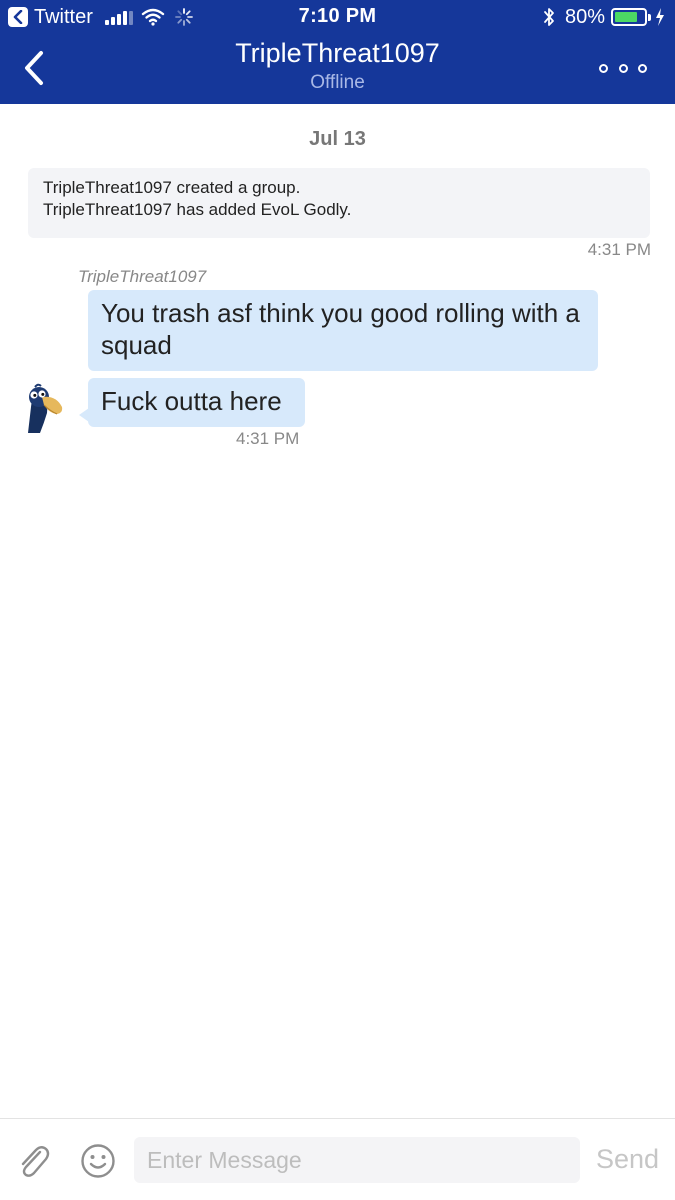 This screenshot has width=675, height=1200. I want to click on more-options-icon, so click(623, 68).